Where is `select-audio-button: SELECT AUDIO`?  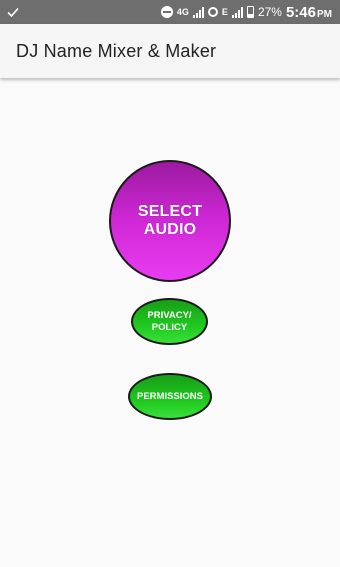
select-audio-button: SELECT AUDIO is located at coordinates (170, 221).